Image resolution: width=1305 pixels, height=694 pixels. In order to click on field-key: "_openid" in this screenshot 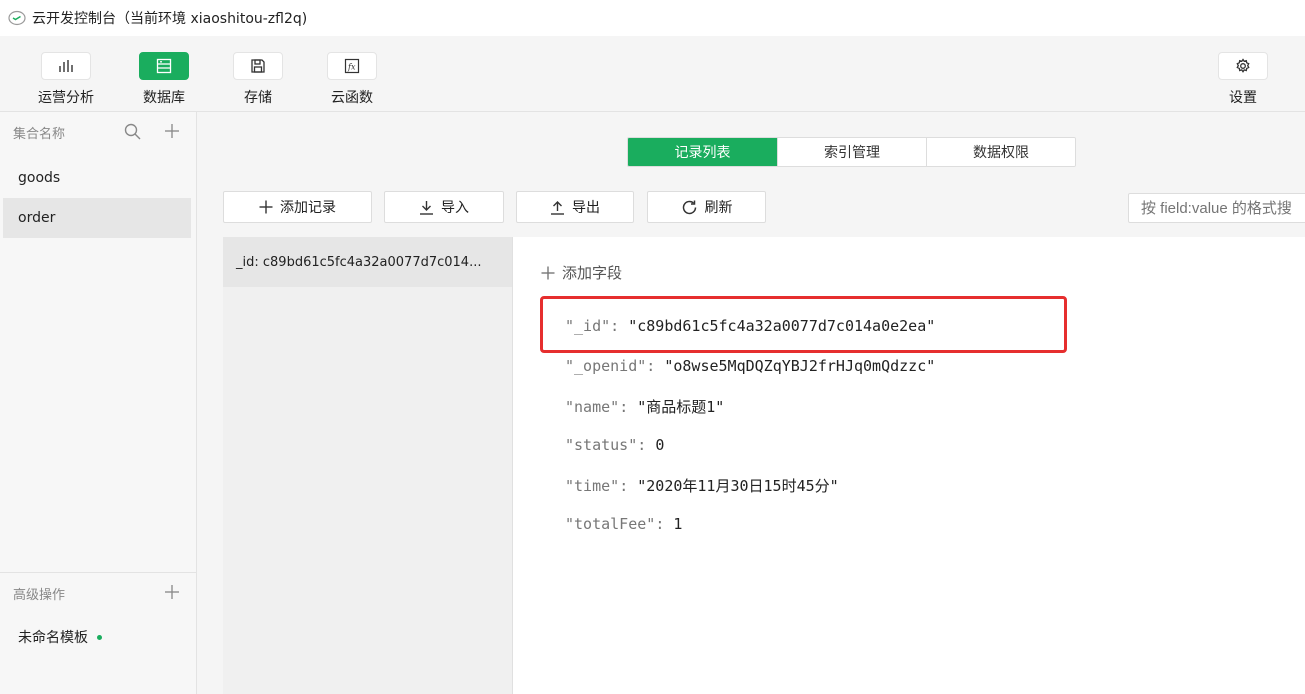, I will do `click(606, 366)`.